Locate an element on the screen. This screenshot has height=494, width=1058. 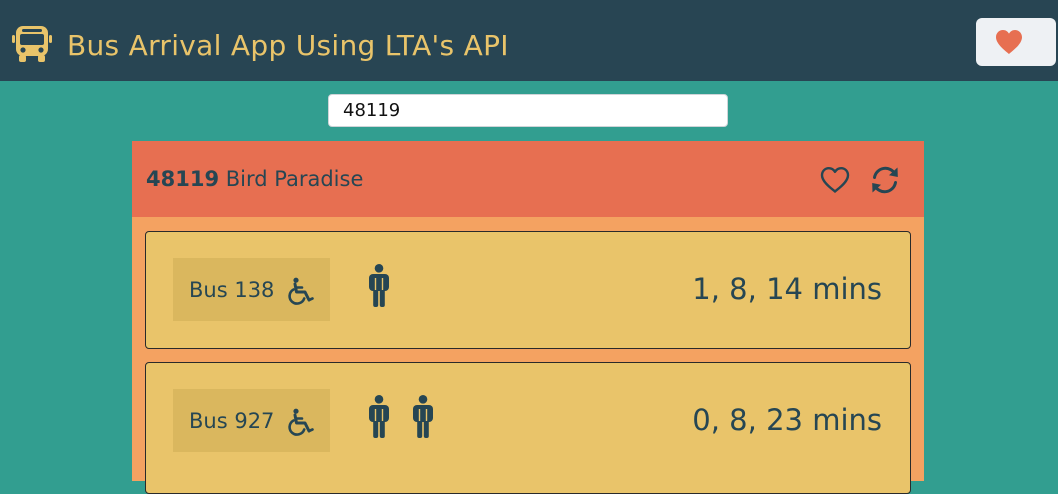
bus-service-badge: Bus 927 is located at coordinates (251, 420).